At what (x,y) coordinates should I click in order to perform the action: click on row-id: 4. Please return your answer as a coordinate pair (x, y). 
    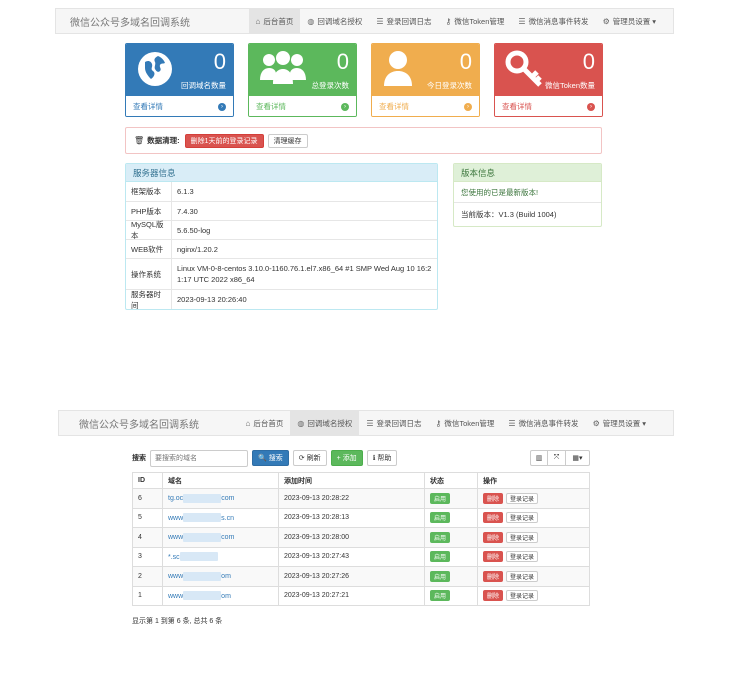
    Looking at the image, I should click on (147, 537).